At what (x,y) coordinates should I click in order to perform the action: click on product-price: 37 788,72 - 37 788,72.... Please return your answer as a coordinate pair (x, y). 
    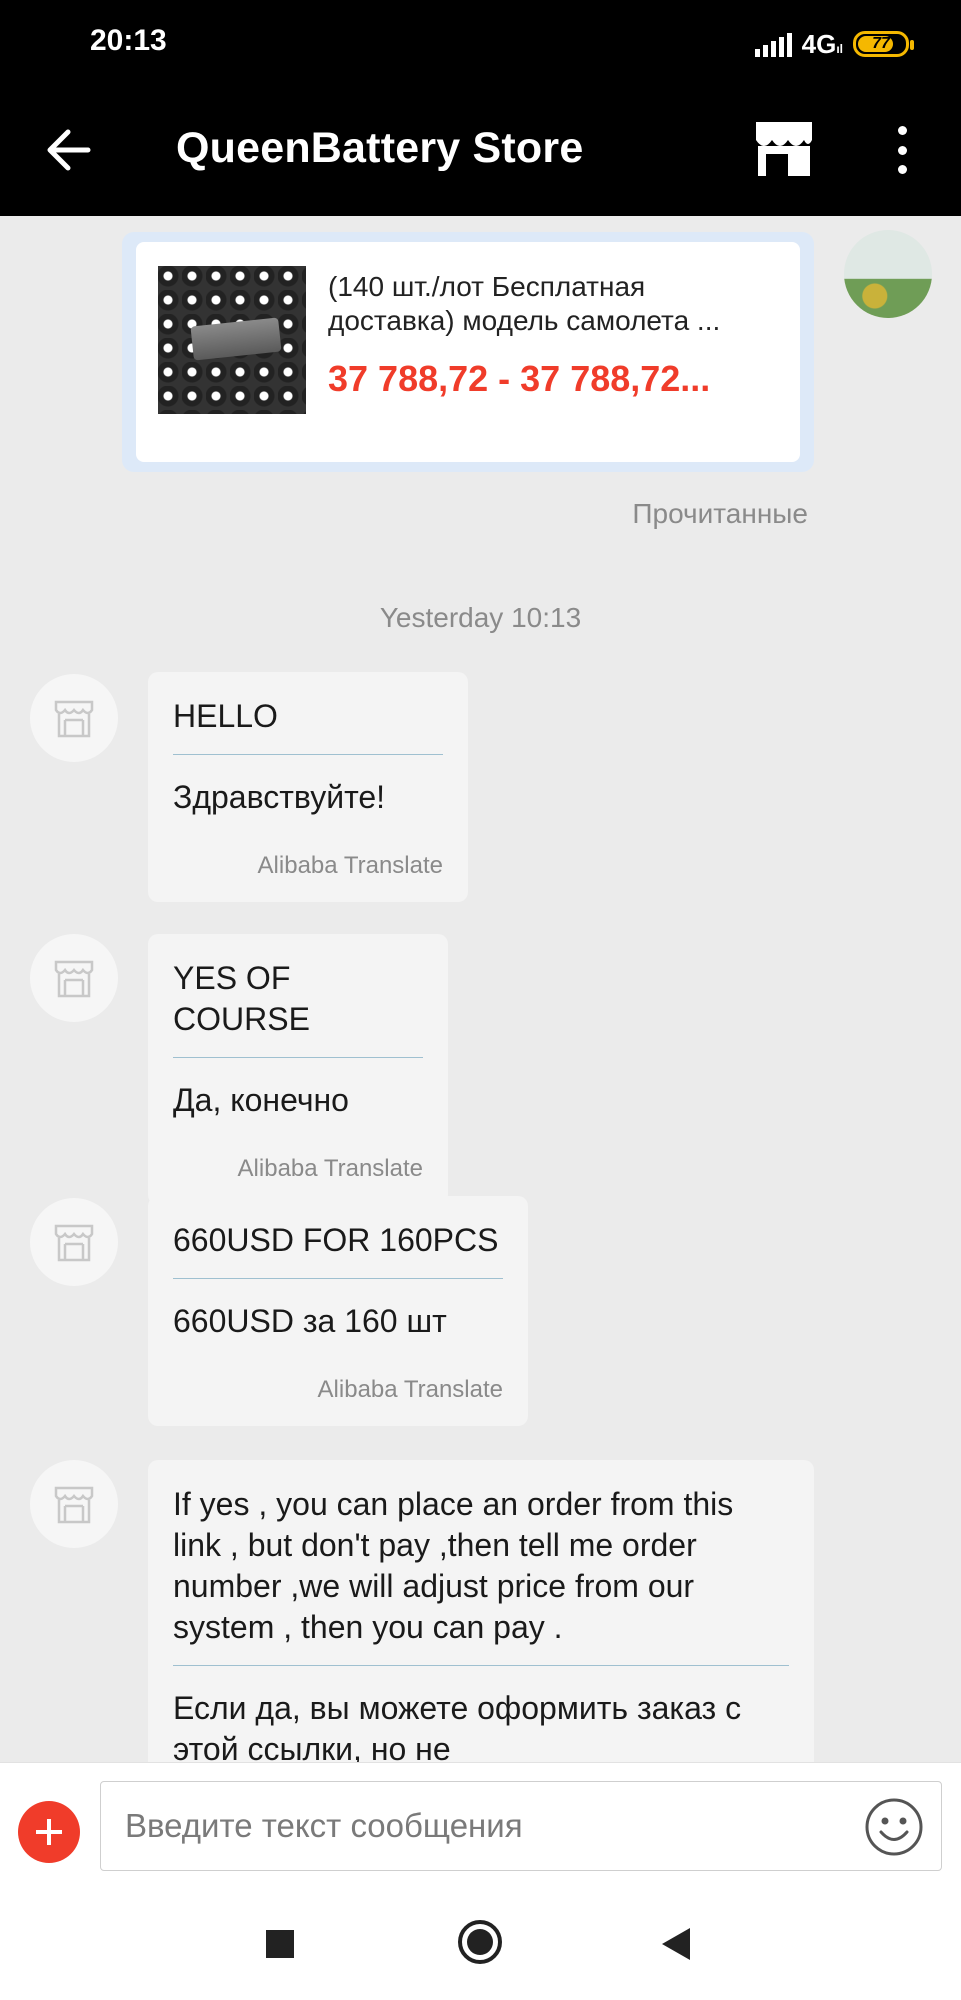
    Looking at the image, I should click on (519, 378).